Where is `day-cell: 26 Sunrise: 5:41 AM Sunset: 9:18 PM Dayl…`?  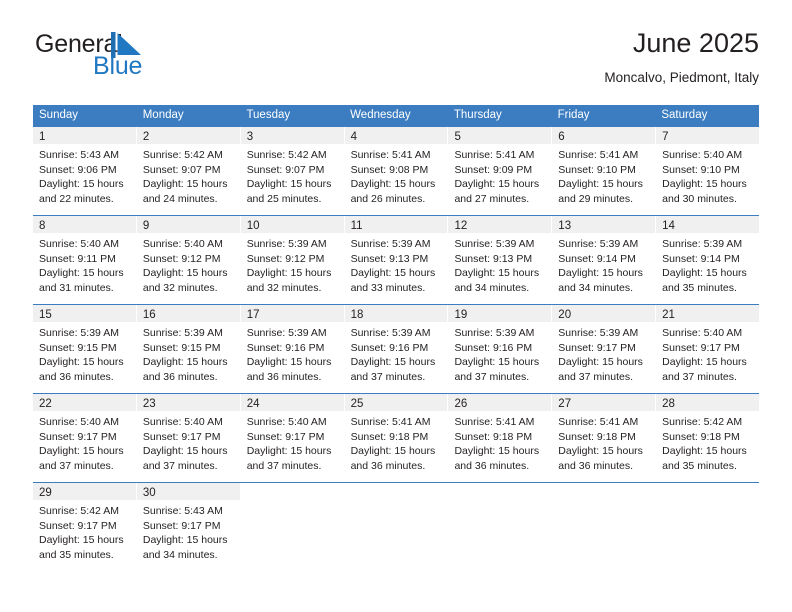
day-cell: 26 Sunrise: 5:41 AM Sunset: 9:18 PM Dayl… is located at coordinates (500, 438).